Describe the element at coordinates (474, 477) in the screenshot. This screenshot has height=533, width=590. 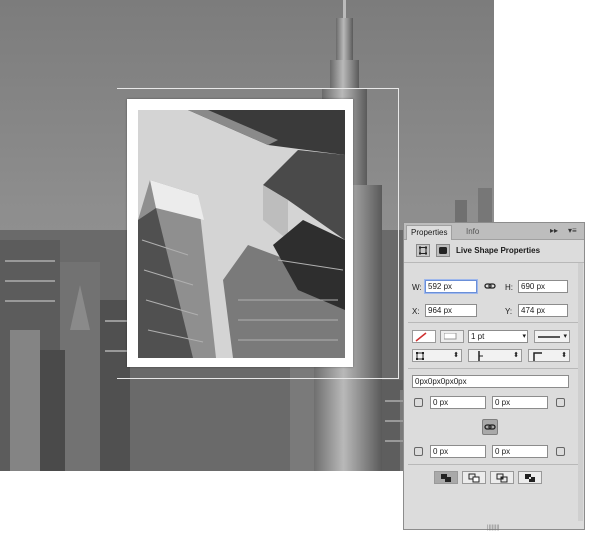
I see `subtract-front-shape-button` at that location.